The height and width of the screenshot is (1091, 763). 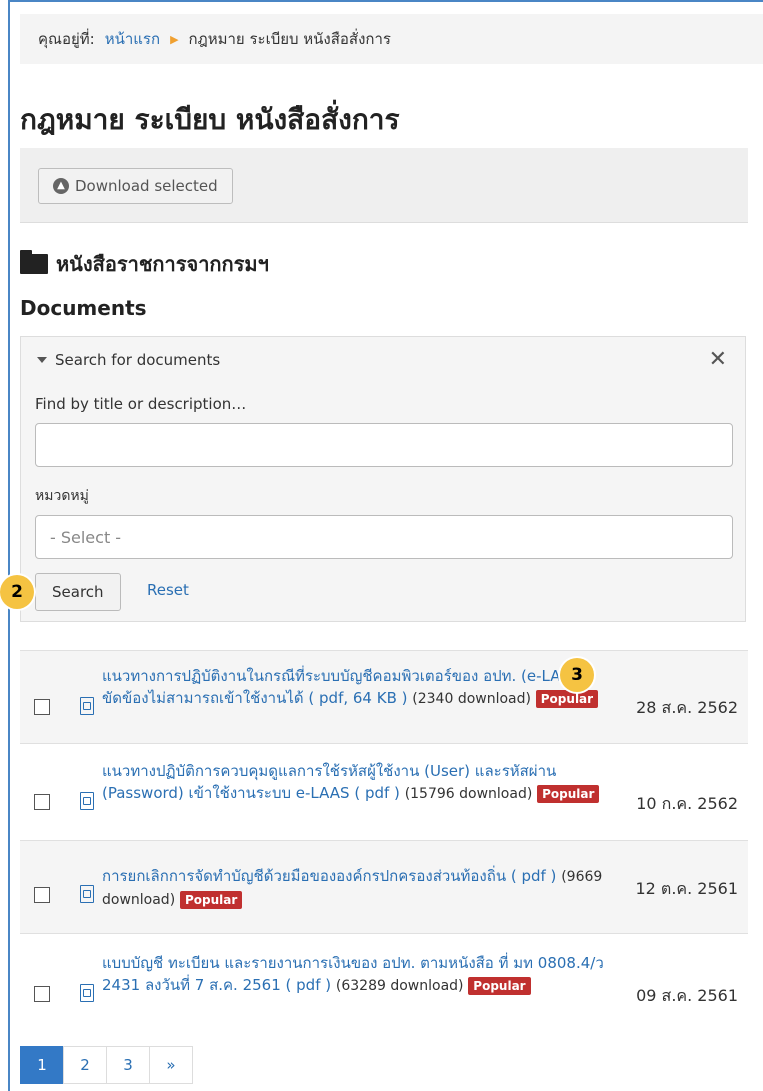 What do you see at coordinates (384, 185) in the screenshot?
I see `toolbar: ▲ Download selected` at bounding box center [384, 185].